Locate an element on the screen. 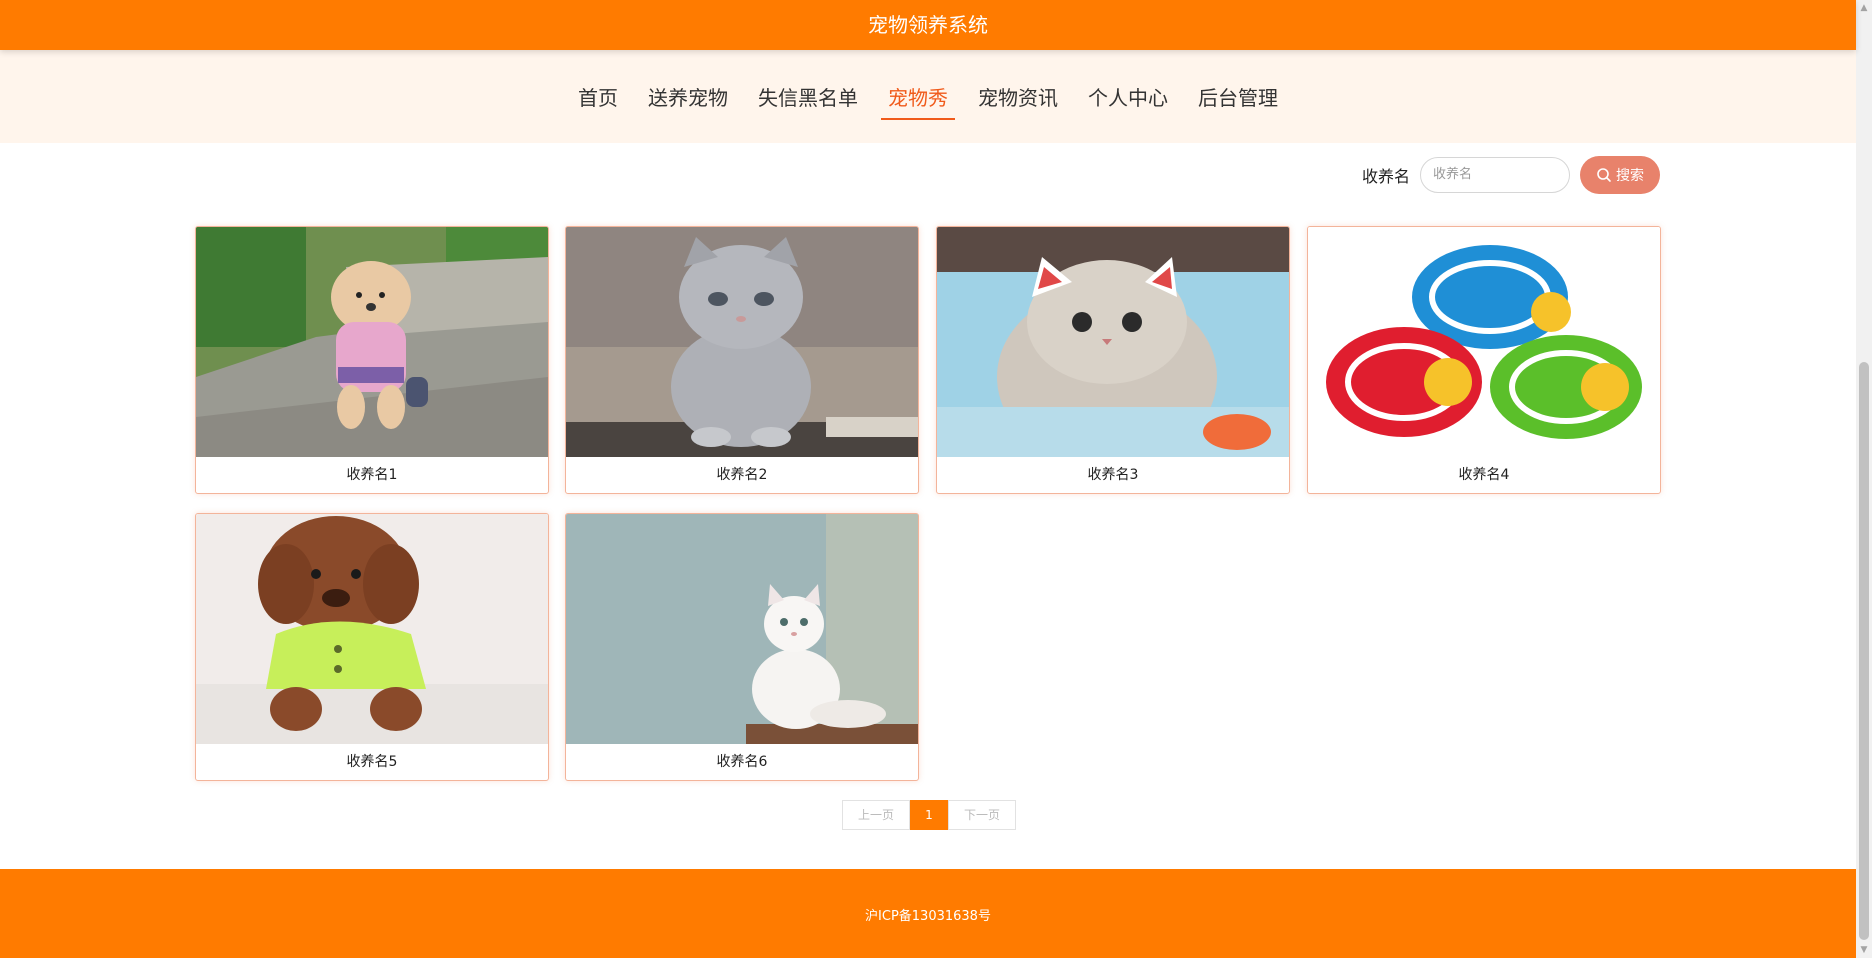  nav-item-rehome-pets: 送养宠物 is located at coordinates (688, 100).